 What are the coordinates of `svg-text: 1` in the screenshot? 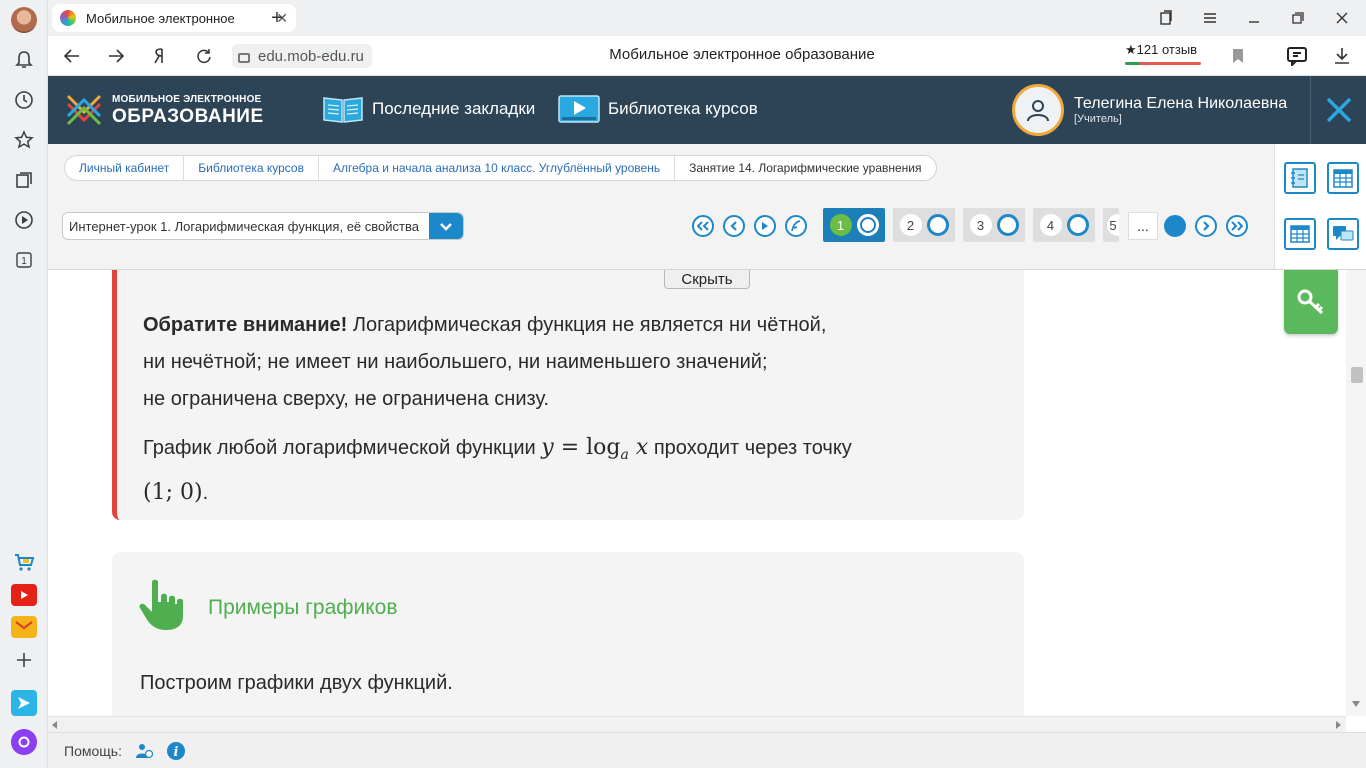 It's located at (24, 261).